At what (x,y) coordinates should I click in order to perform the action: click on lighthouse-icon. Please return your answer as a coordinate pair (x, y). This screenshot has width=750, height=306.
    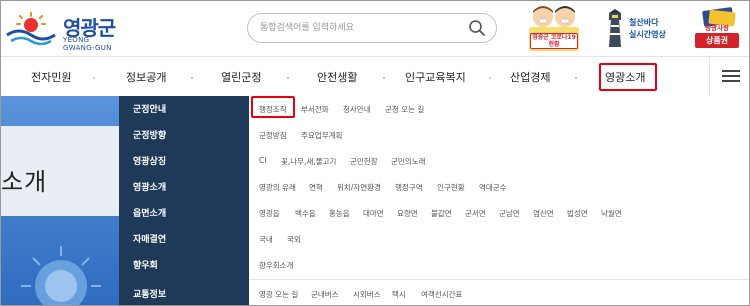
    Looking at the image, I should click on (615, 28).